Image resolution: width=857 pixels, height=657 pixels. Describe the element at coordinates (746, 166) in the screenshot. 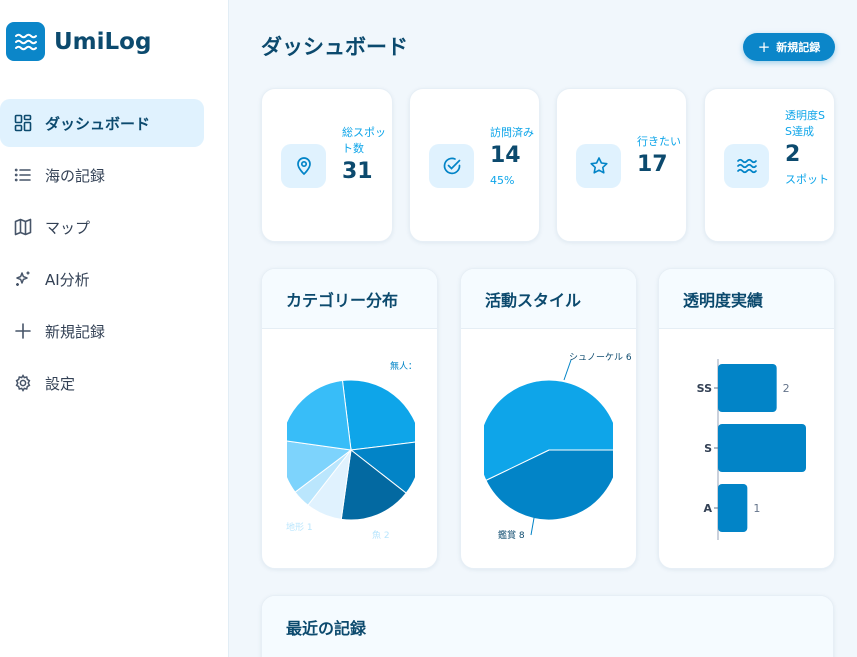

I see `waves-icon` at that location.